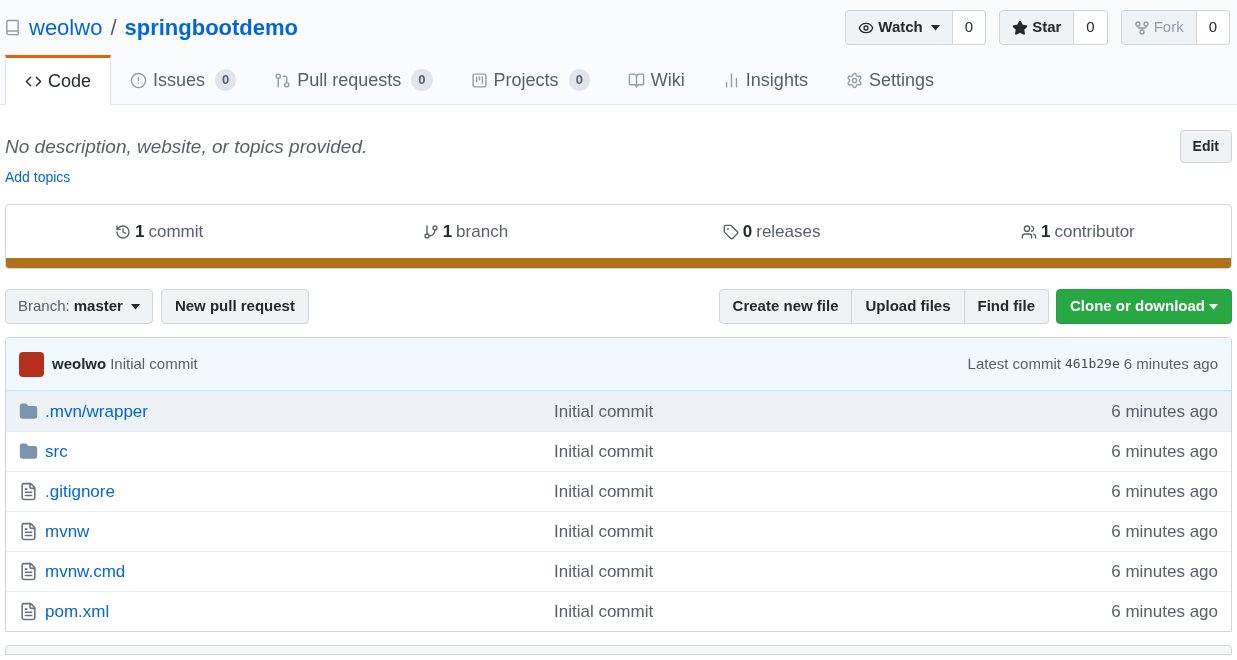 The height and width of the screenshot is (660, 1237). Describe the element at coordinates (211, 27) in the screenshot. I see `repo-name-link: springbootdemo` at that location.